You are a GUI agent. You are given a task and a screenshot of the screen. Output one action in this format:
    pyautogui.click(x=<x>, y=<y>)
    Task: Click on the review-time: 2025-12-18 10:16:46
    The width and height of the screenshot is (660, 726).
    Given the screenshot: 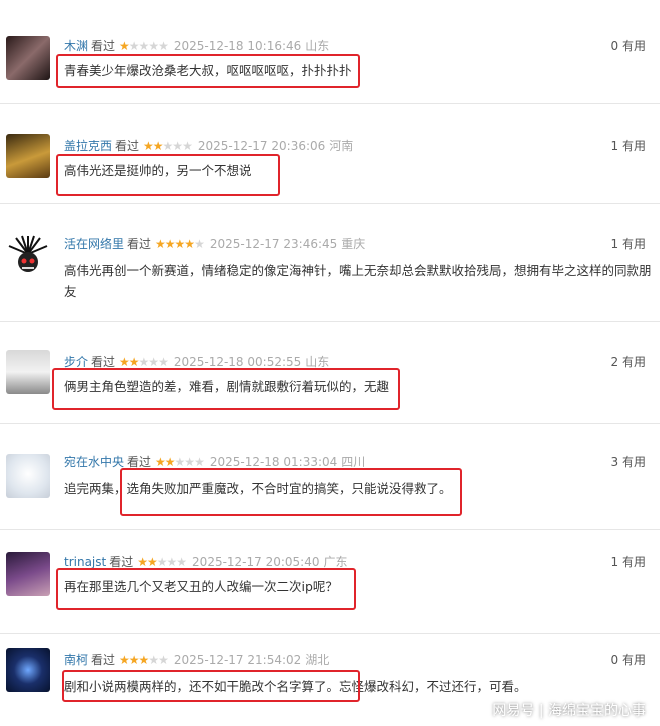 What is the action you would take?
    pyautogui.click(x=237, y=46)
    